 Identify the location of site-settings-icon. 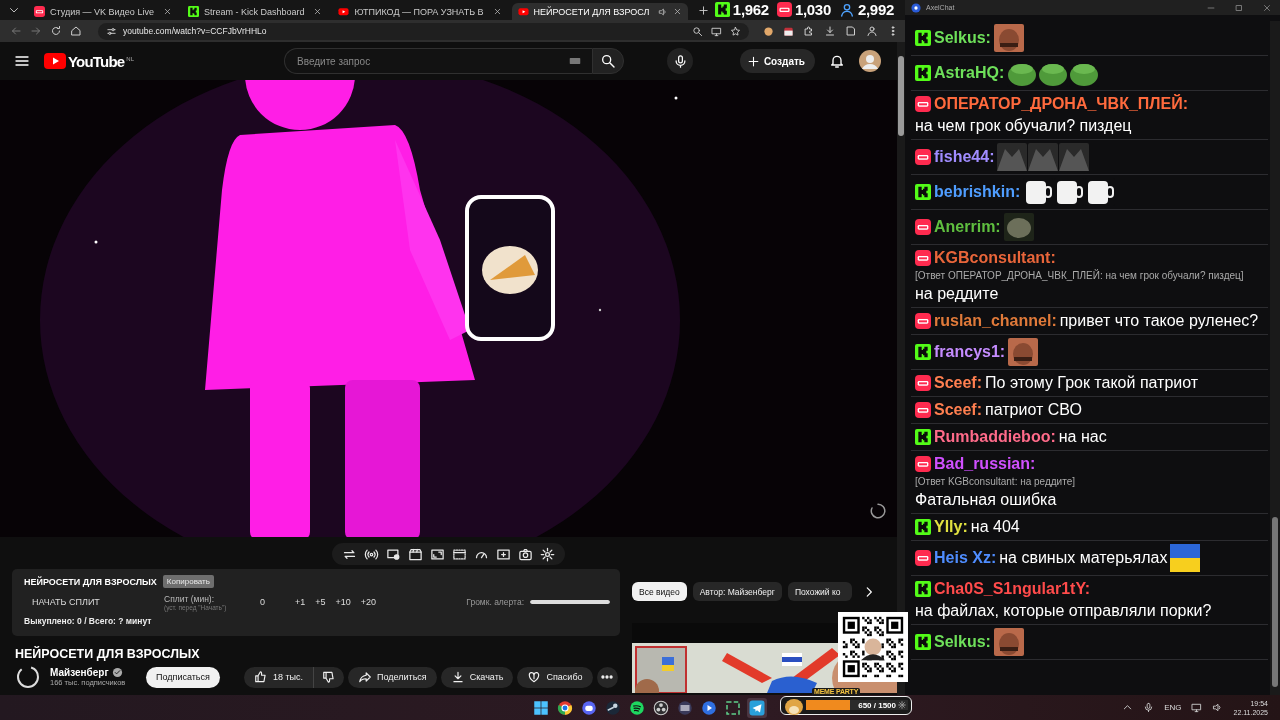
(111, 31).